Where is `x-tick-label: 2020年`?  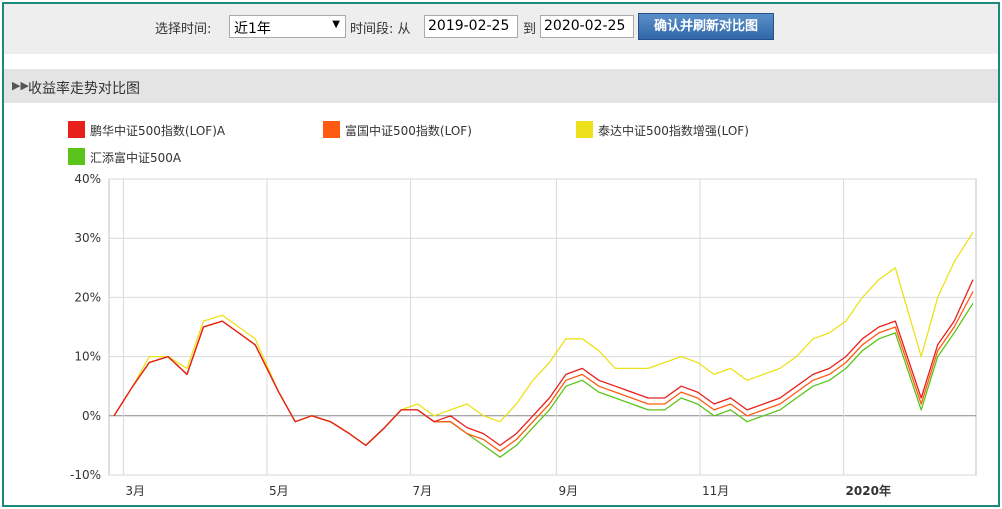 x-tick-label: 2020年 is located at coordinates (868, 490).